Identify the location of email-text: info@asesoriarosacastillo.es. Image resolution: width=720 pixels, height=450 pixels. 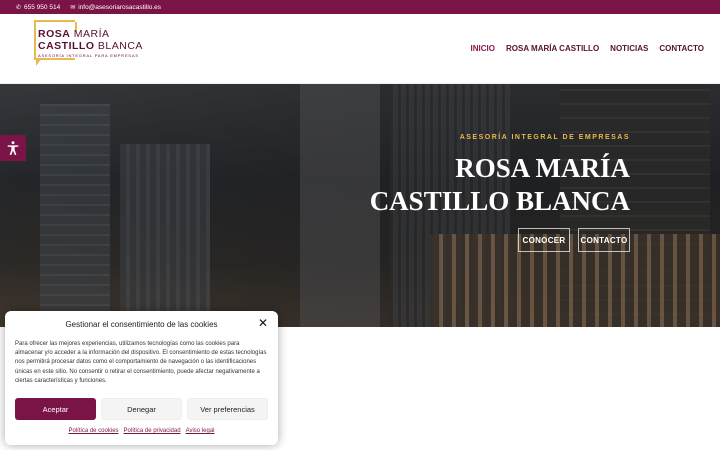
(120, 7).